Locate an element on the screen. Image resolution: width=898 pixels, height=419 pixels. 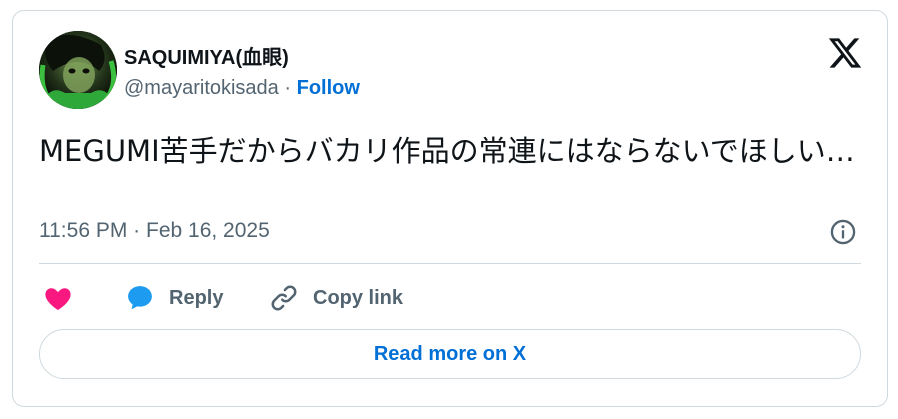
link-icon is located at coordinates (284, 298).